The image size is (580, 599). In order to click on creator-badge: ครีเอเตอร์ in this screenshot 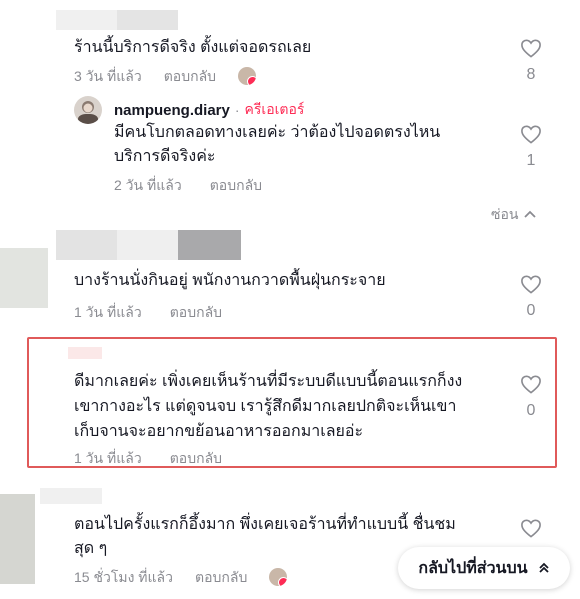, I will do `click(274, 109)`.